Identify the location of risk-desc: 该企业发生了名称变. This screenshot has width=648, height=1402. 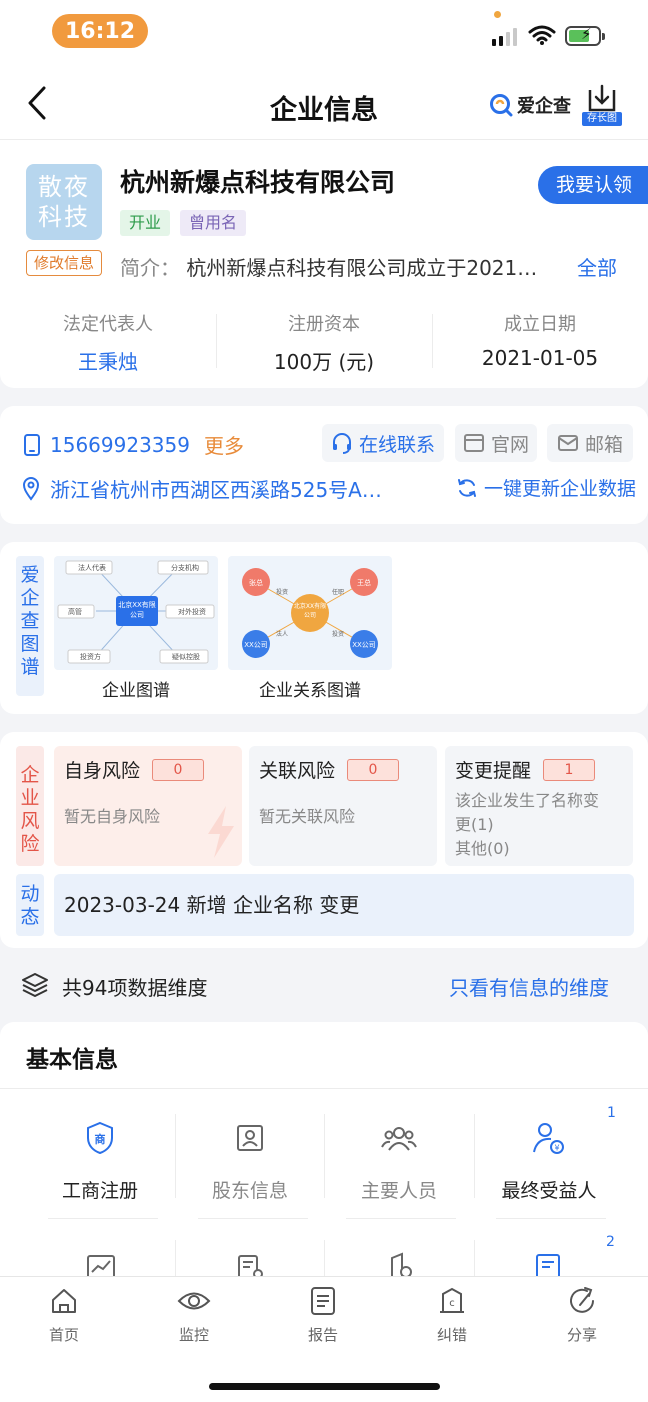
(527, 800).